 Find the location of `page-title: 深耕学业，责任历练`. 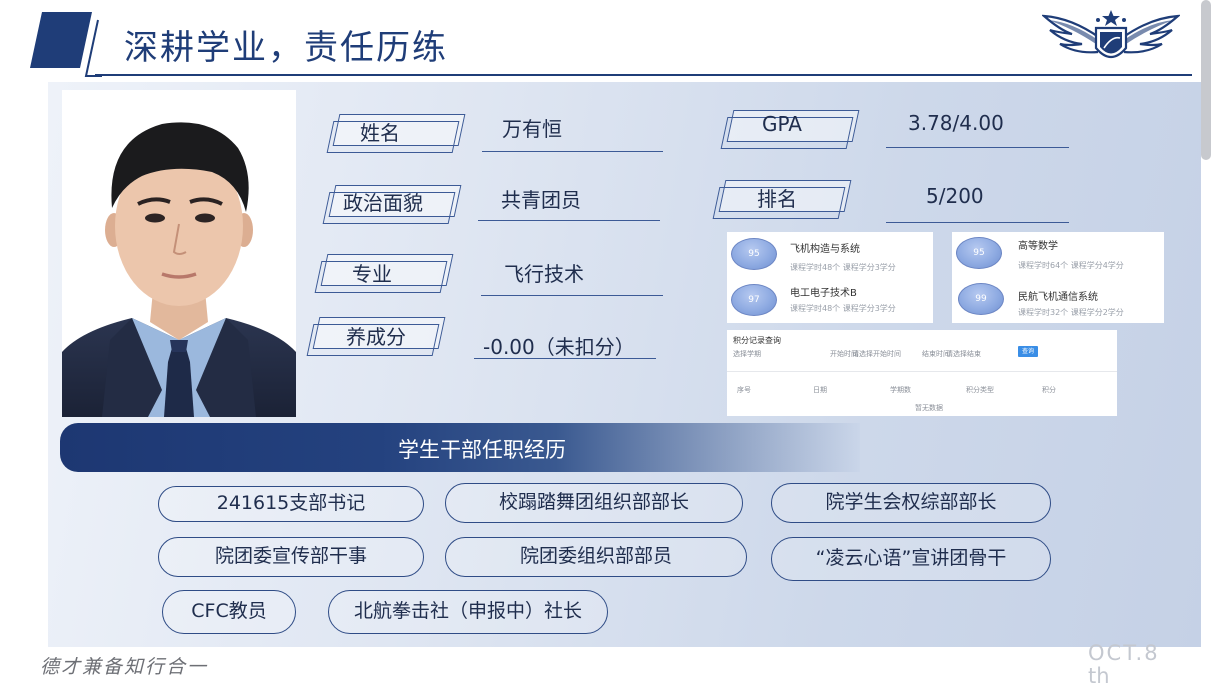

page-title: 深耕学业，责任历练 is located at coordinates (286, 48).